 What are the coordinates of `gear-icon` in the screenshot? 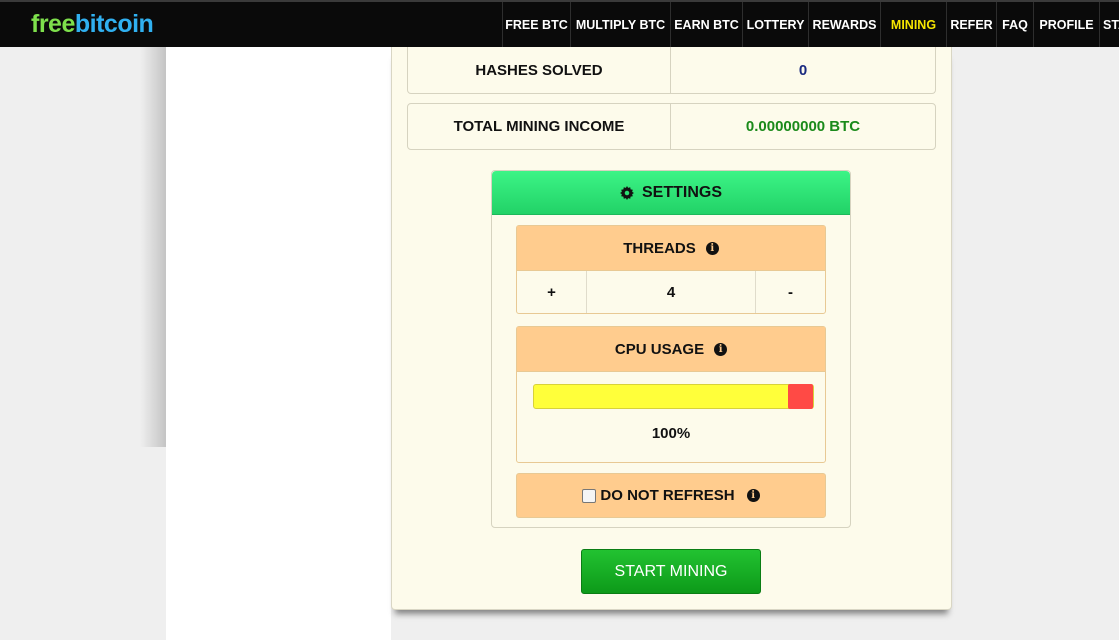 It's located at (626, 192).